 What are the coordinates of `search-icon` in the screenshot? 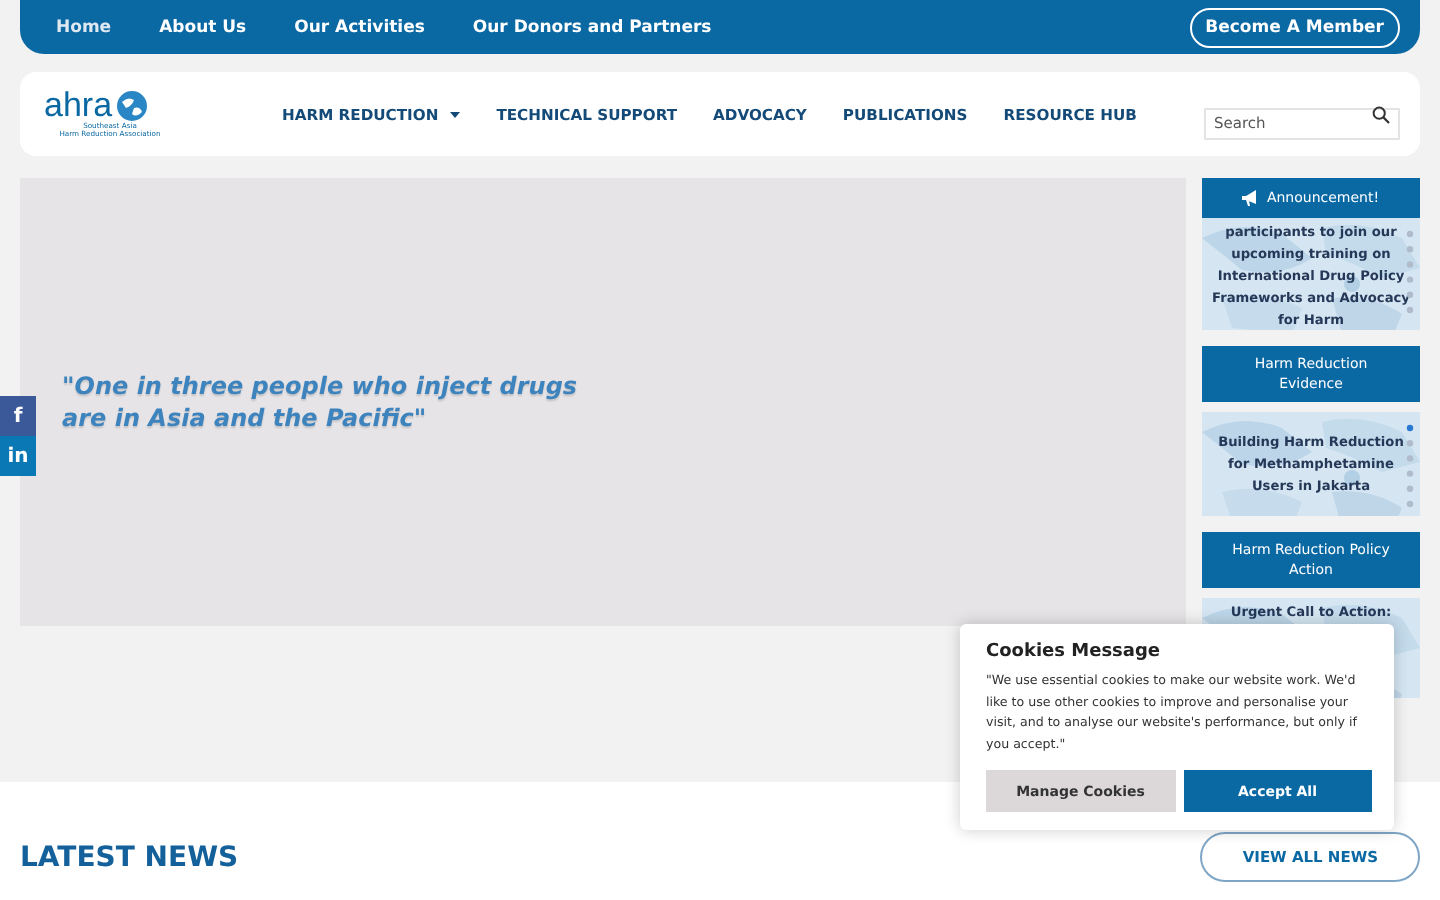 It's located at (1381, 115).